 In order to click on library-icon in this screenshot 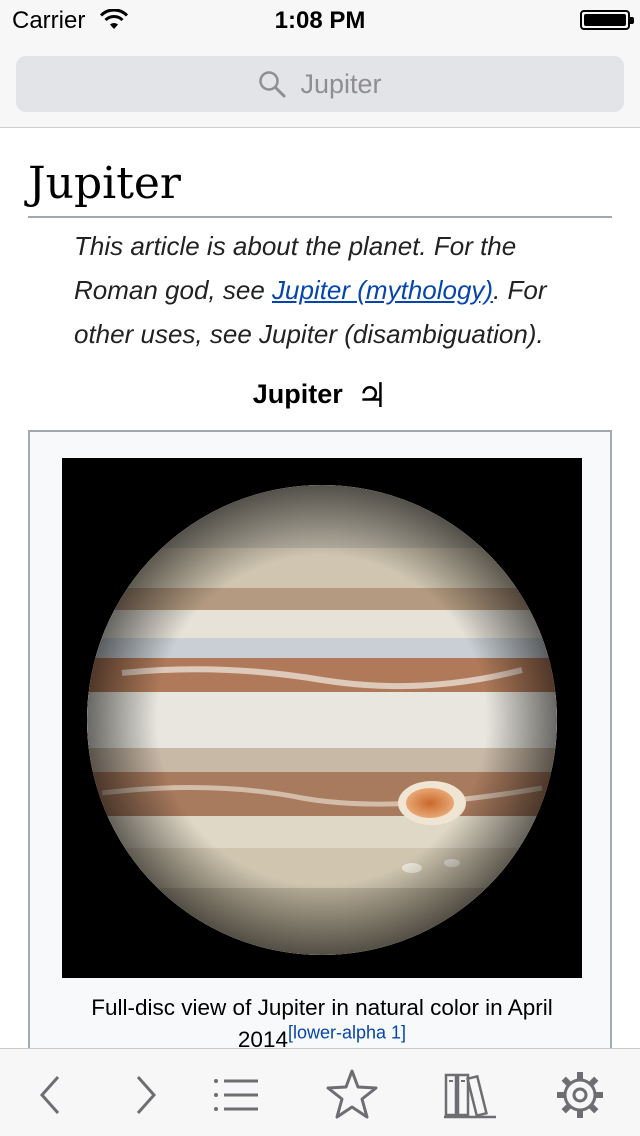, I will do `click(470, 1096)`.